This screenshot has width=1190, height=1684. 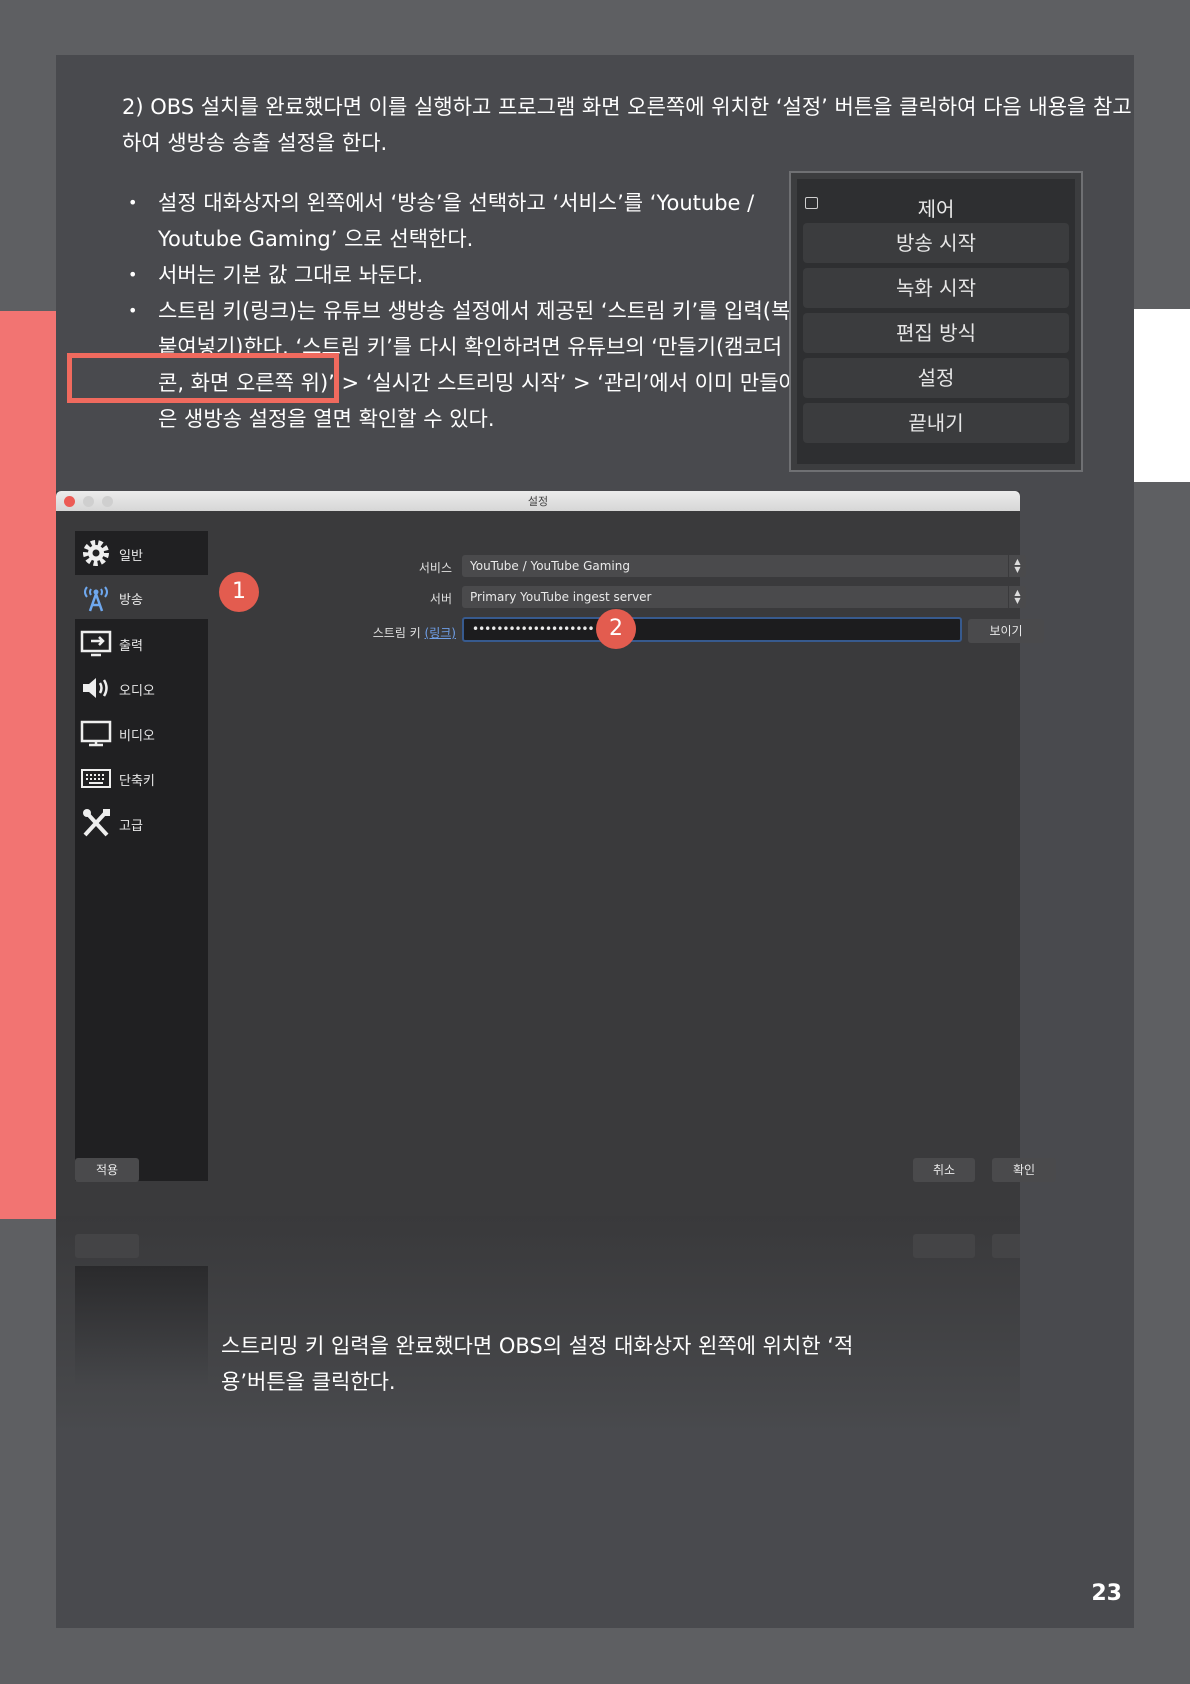 What do you see at coordinates (936, 378) in the screenshot?
I see `settings-button: 설정` at bounding box center [936, 378].